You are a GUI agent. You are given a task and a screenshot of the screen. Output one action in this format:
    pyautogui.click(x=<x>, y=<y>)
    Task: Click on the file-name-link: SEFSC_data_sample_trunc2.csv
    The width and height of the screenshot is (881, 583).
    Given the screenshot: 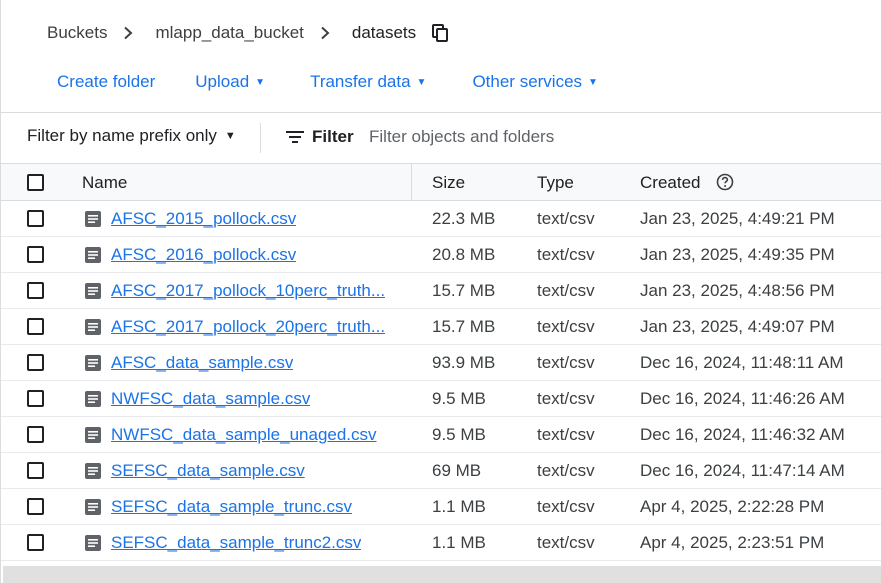 What is the action you would take?
    pyautogui.click(x=236, y=543)
    